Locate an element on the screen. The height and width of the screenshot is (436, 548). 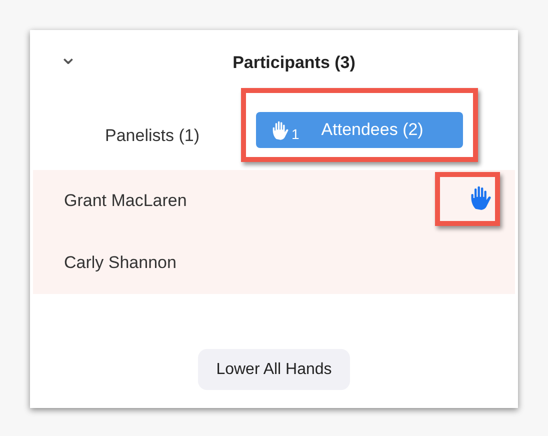
panel-title: Participants (3) is located at coordinates (294, 63).